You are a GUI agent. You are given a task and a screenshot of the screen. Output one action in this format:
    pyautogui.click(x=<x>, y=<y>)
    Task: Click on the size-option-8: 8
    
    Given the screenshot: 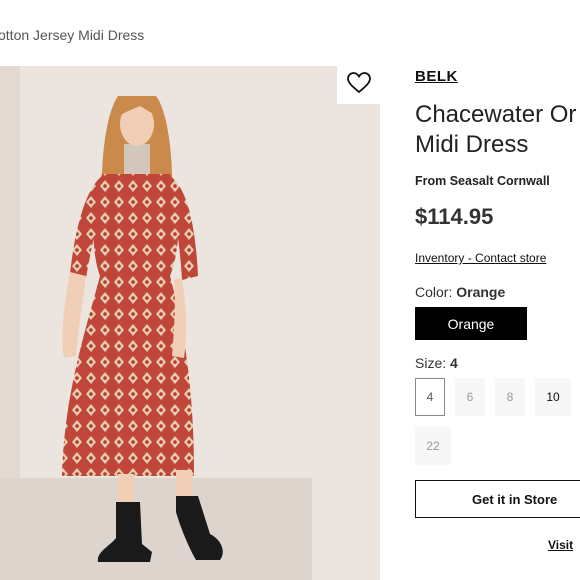 What is the action you would take?
    pyautogui.click(x=510, y=397)
    